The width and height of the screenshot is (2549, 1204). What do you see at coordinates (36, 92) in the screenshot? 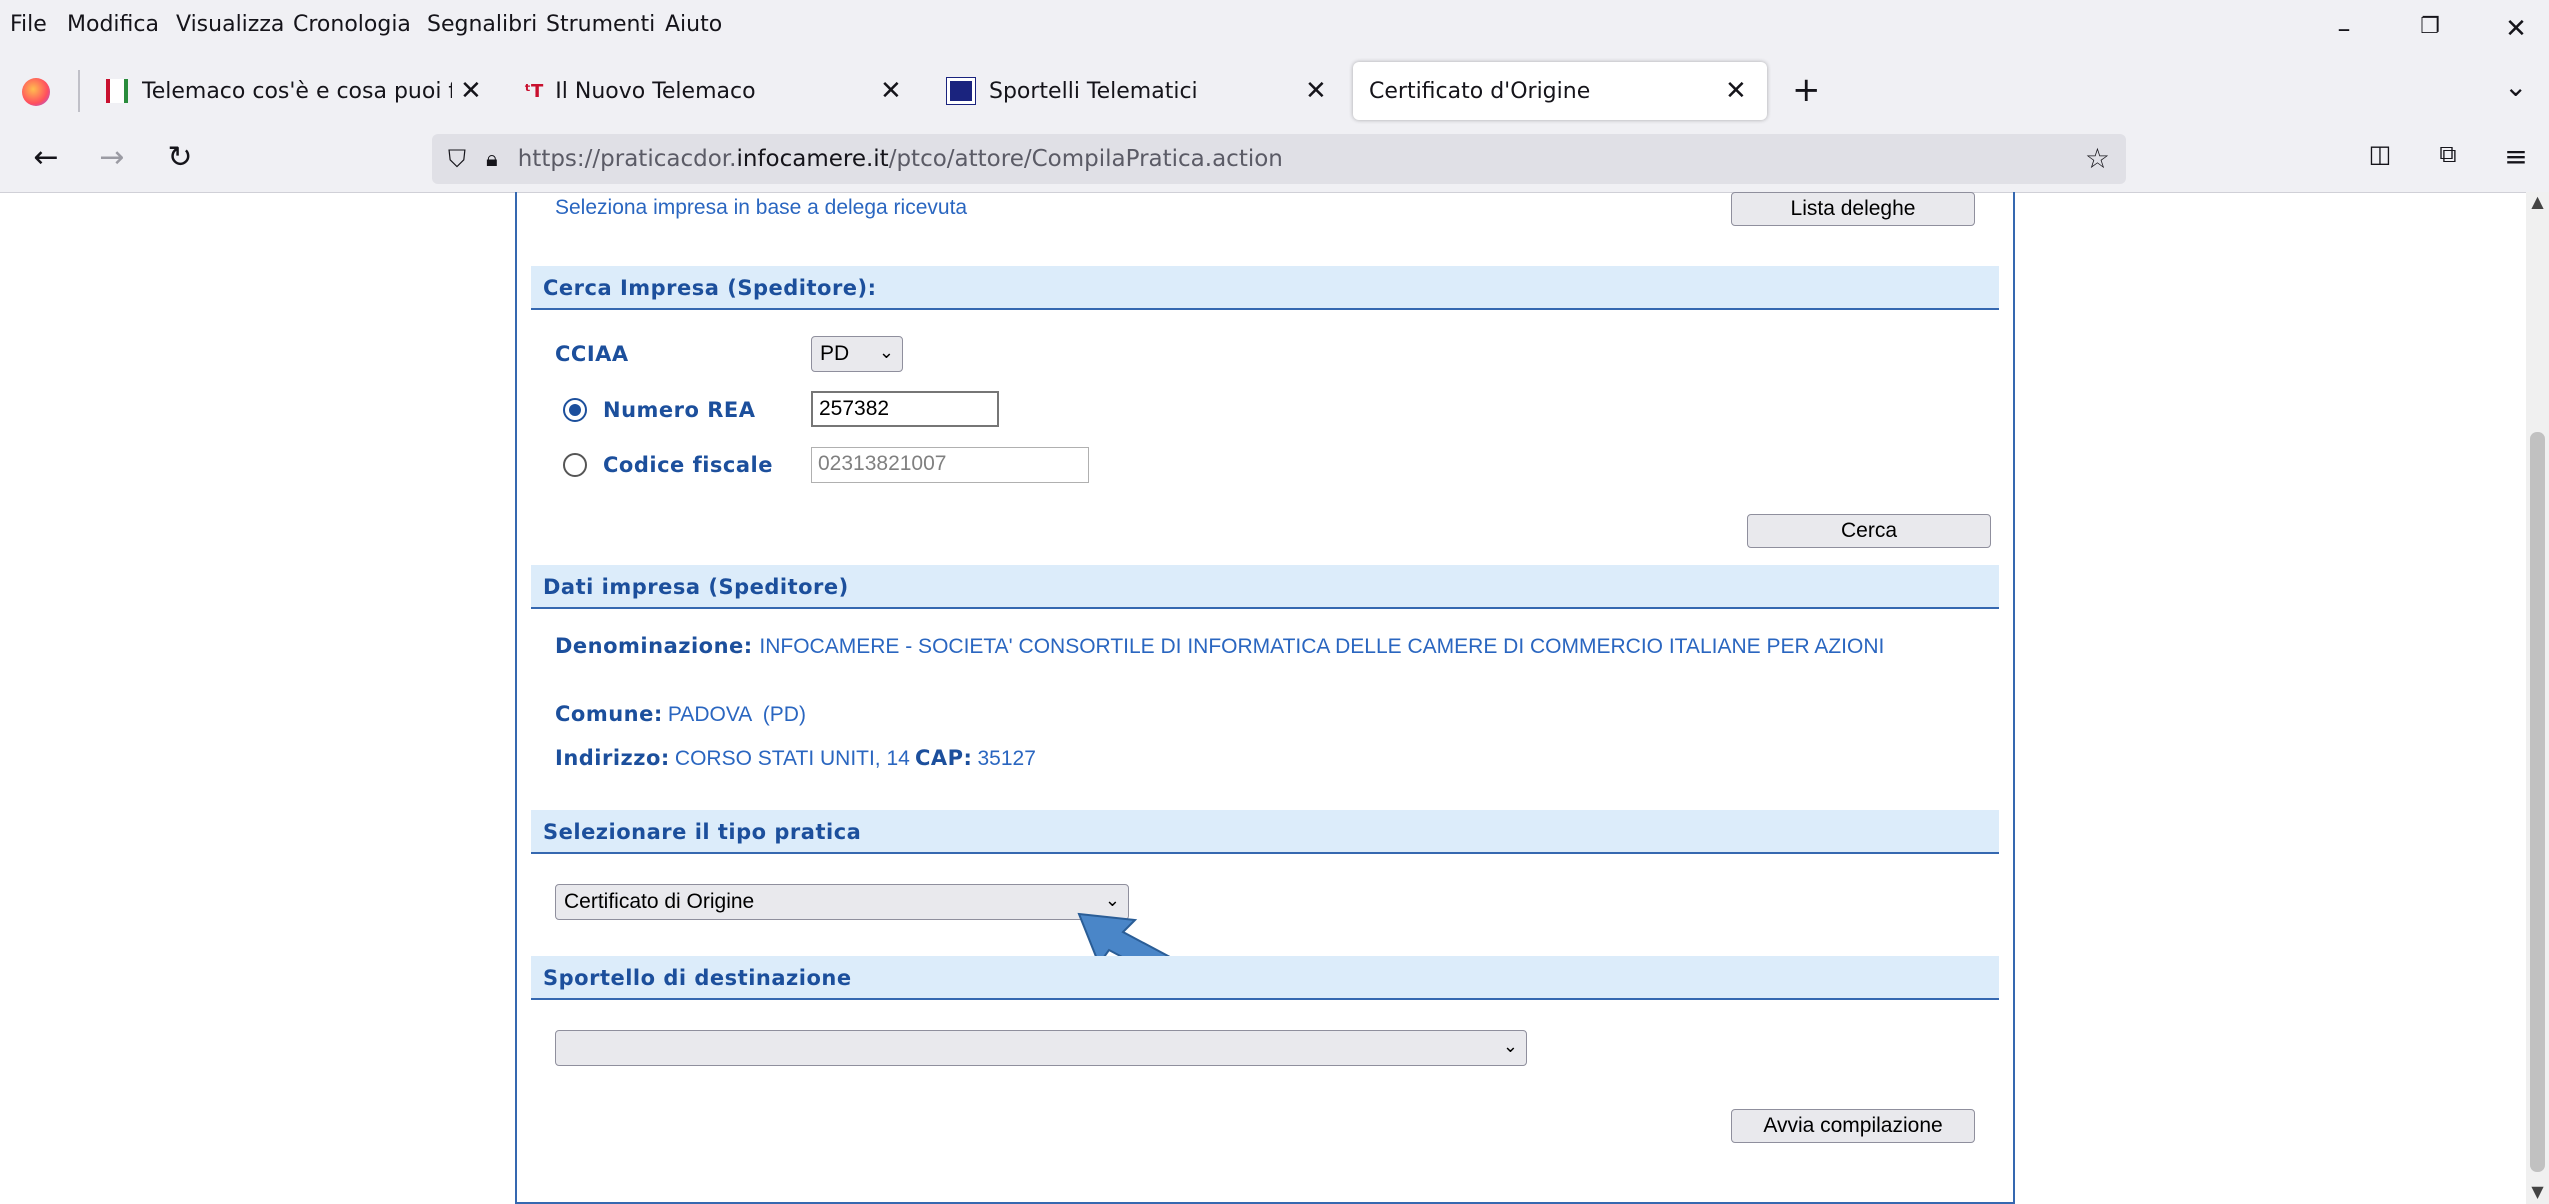
I see `firefox-icon` at bounding box center [36, 92].